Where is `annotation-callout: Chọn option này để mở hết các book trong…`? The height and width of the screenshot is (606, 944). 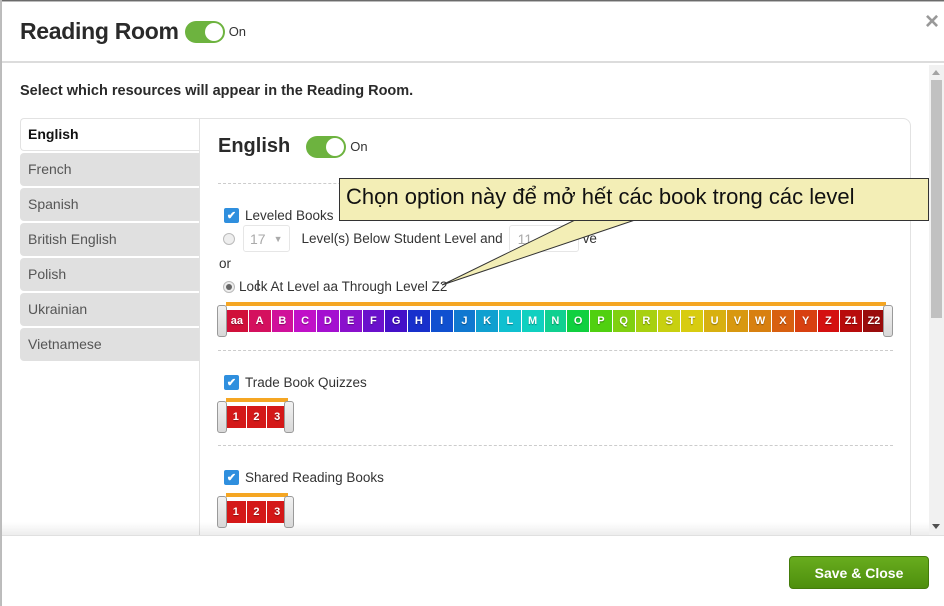
annotation-callout: Chọn option này để mở hết các book trong… is located at coordinates (634, 199).